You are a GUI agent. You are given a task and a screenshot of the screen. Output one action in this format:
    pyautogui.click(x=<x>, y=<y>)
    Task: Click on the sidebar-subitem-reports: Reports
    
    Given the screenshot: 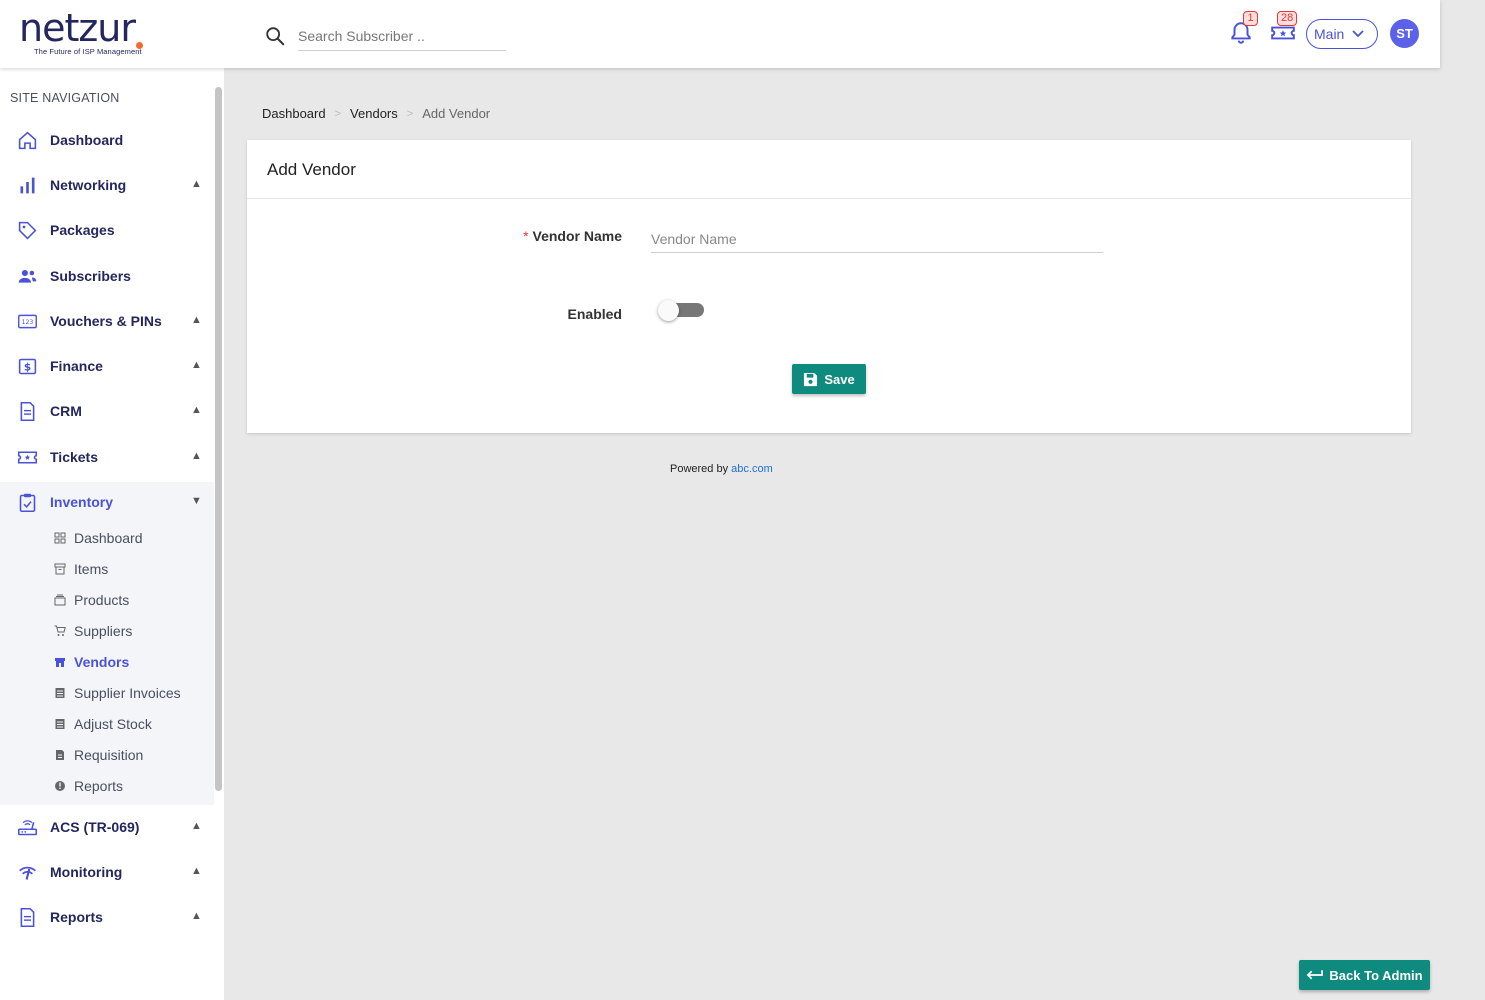 What is the action you would take?
    pyautogui.click(x=88, y=786)
    